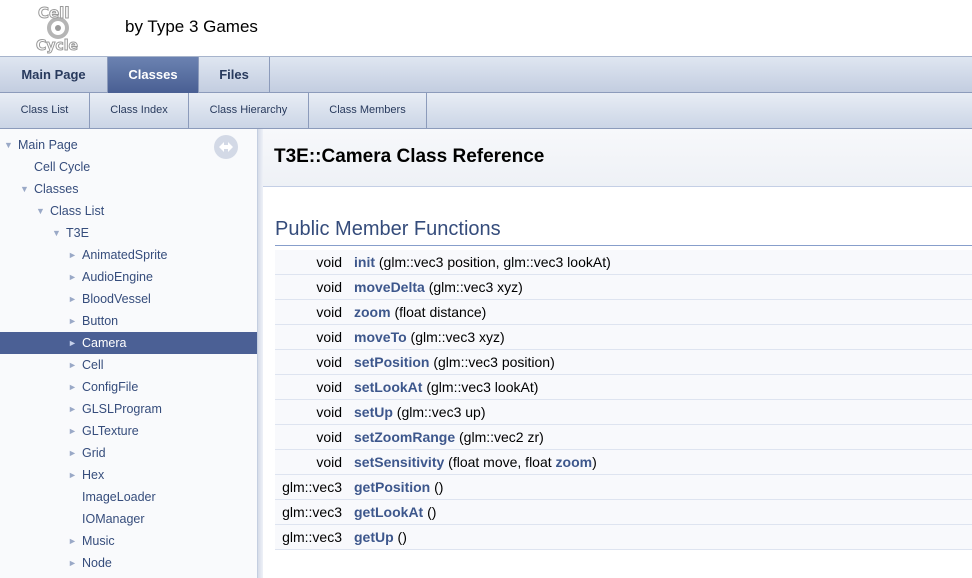 The image size is (972, 578). I want to click on tree-item-label: GLSLProgram, so click(122, 409).